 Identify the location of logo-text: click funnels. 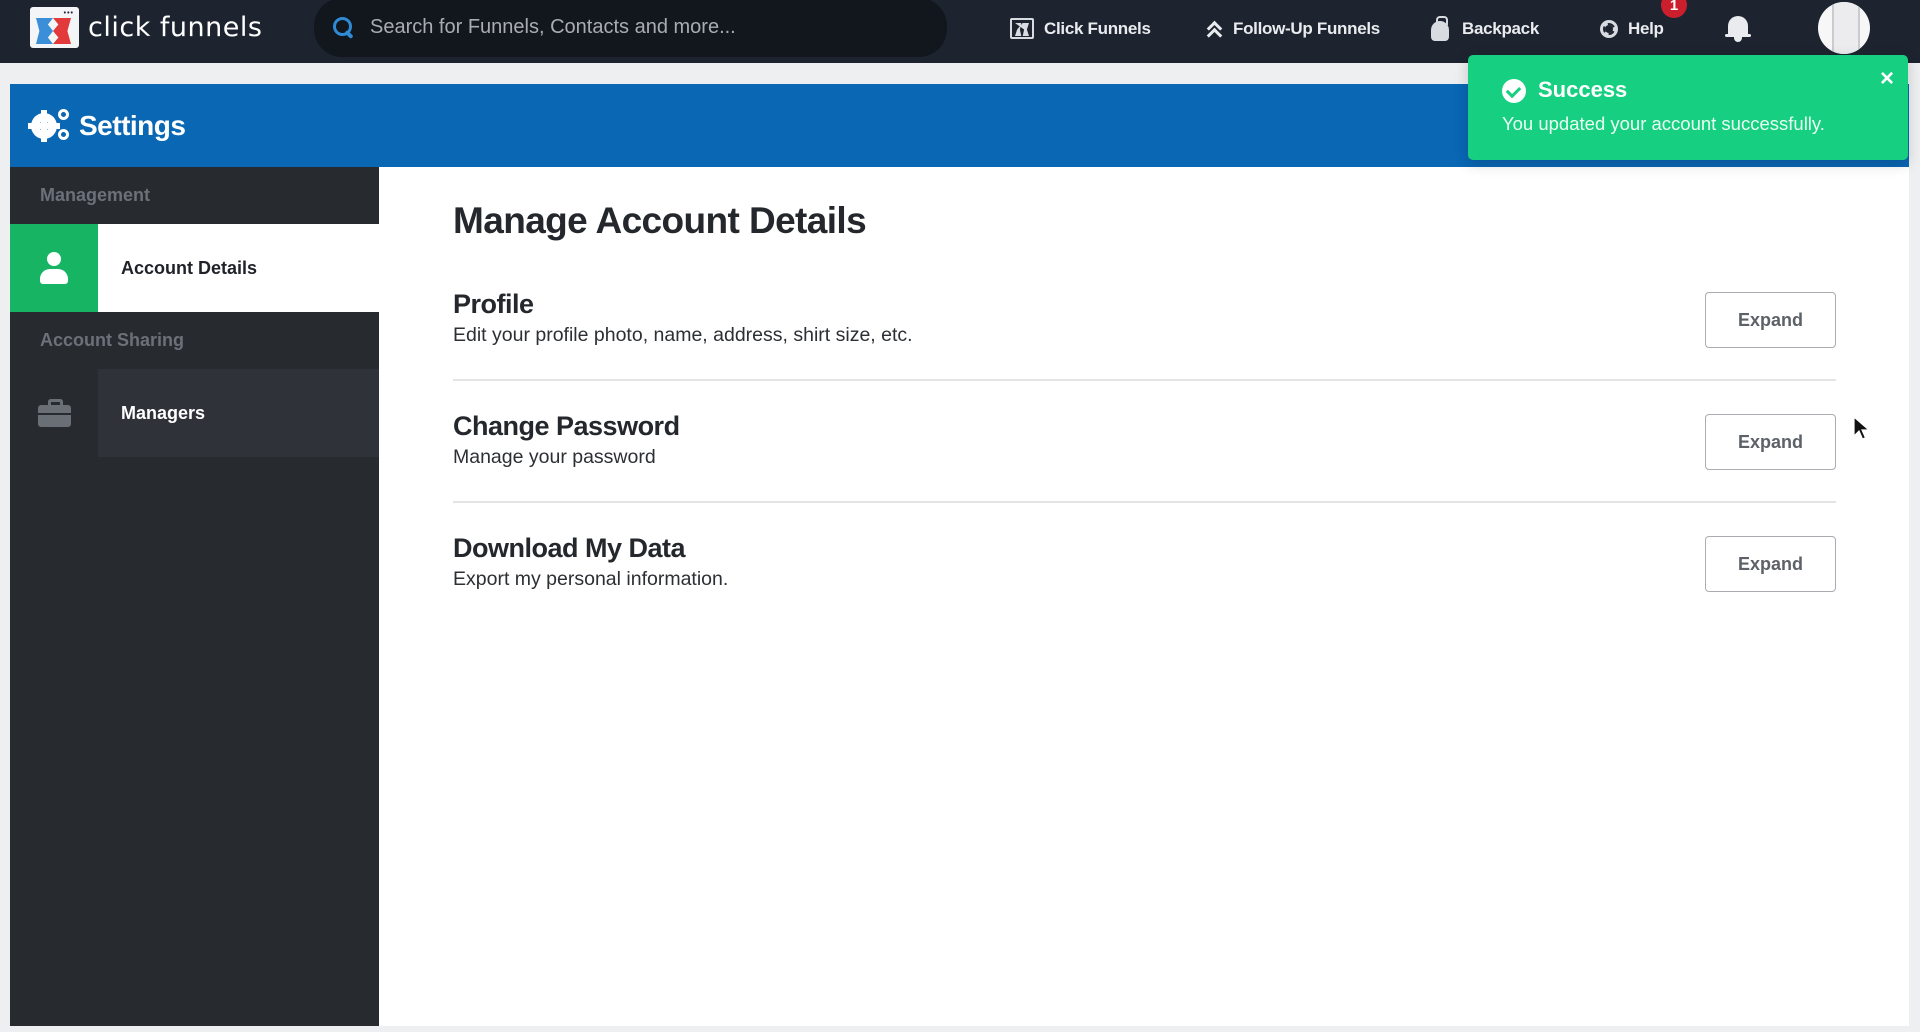
(175, 27).